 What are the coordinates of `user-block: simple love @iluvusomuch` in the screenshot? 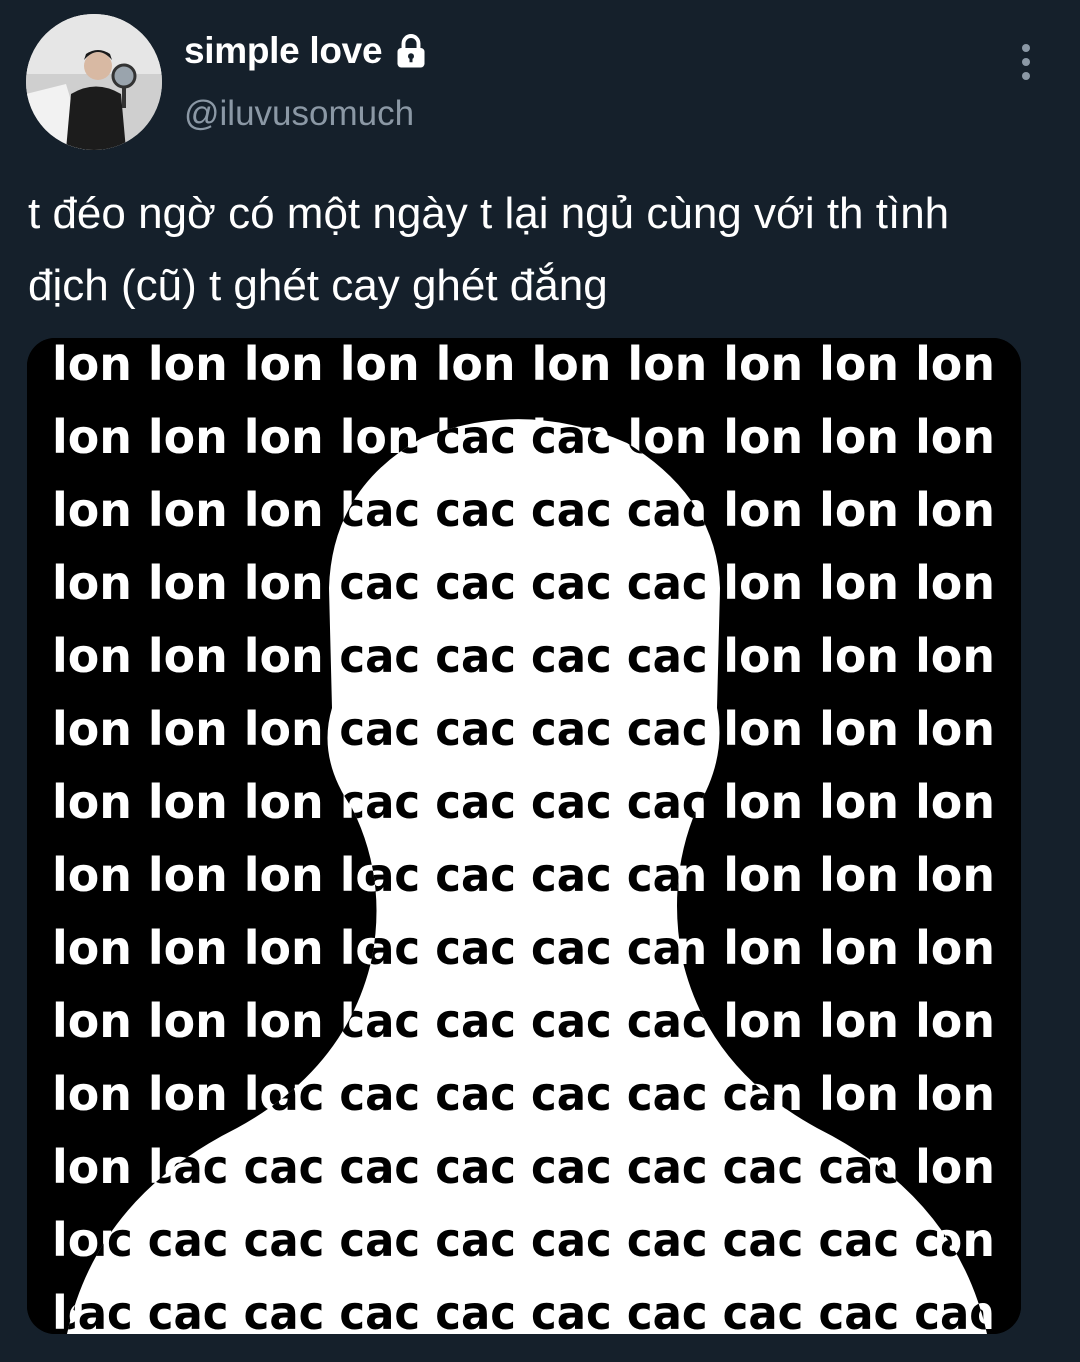 It's located at (306, 82).